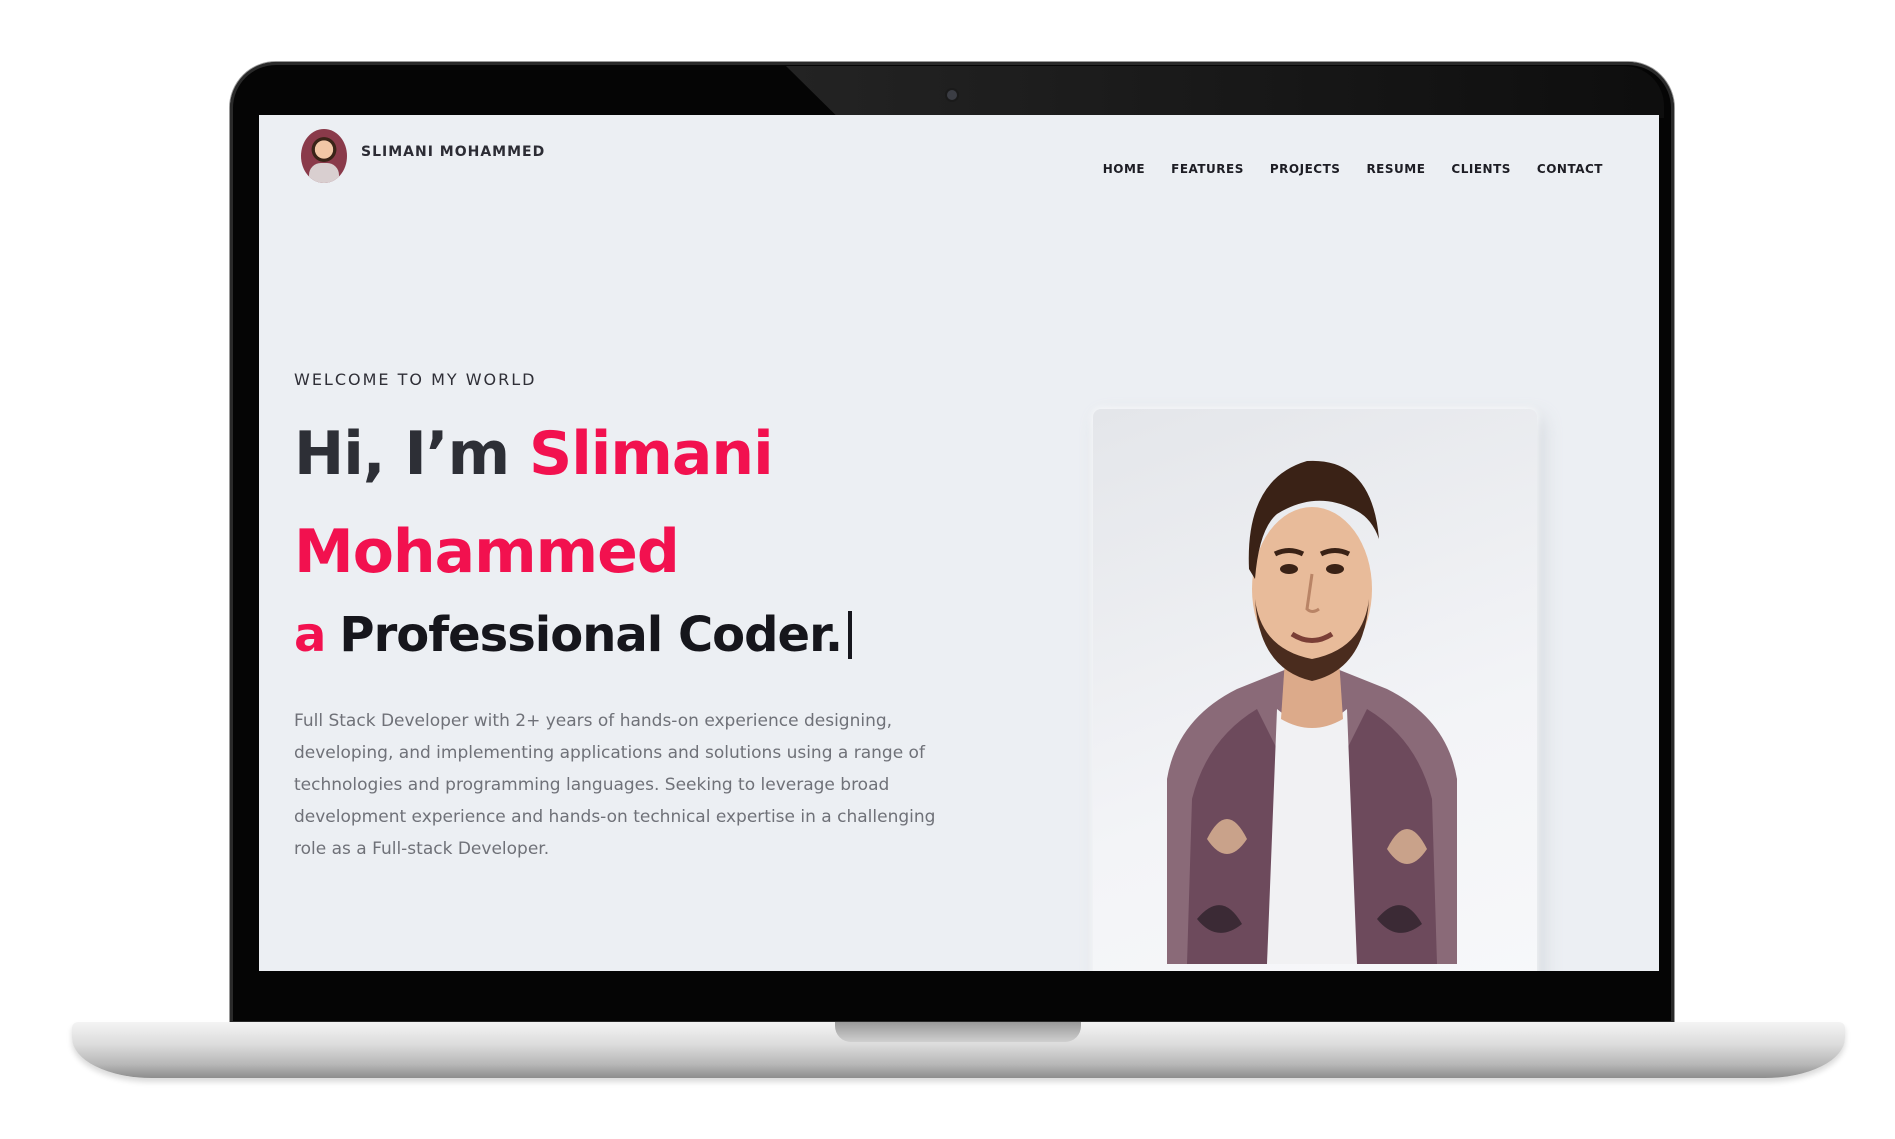 The image size is (1895, 1139). Describe the element at coordinates (415, 379) in the screenshot. I see `welcome-text: WELCOME TO MY WORLD` at that location.